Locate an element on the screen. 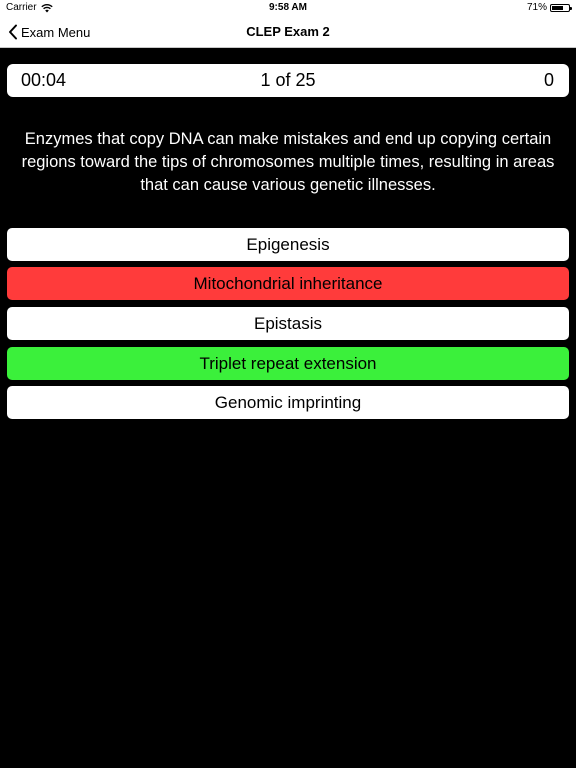 The height and width of the screenshot is (768, 576). answer-option-epigenesis: Epigenesis is located at coordinates (288, 244).